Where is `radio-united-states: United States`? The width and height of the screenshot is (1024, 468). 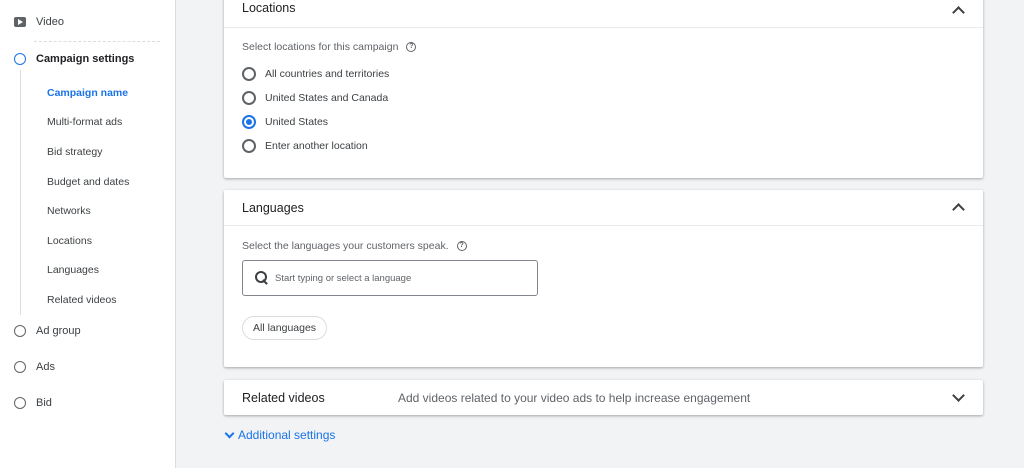
radio-united-states: United States is located at coordinates (285, 122).